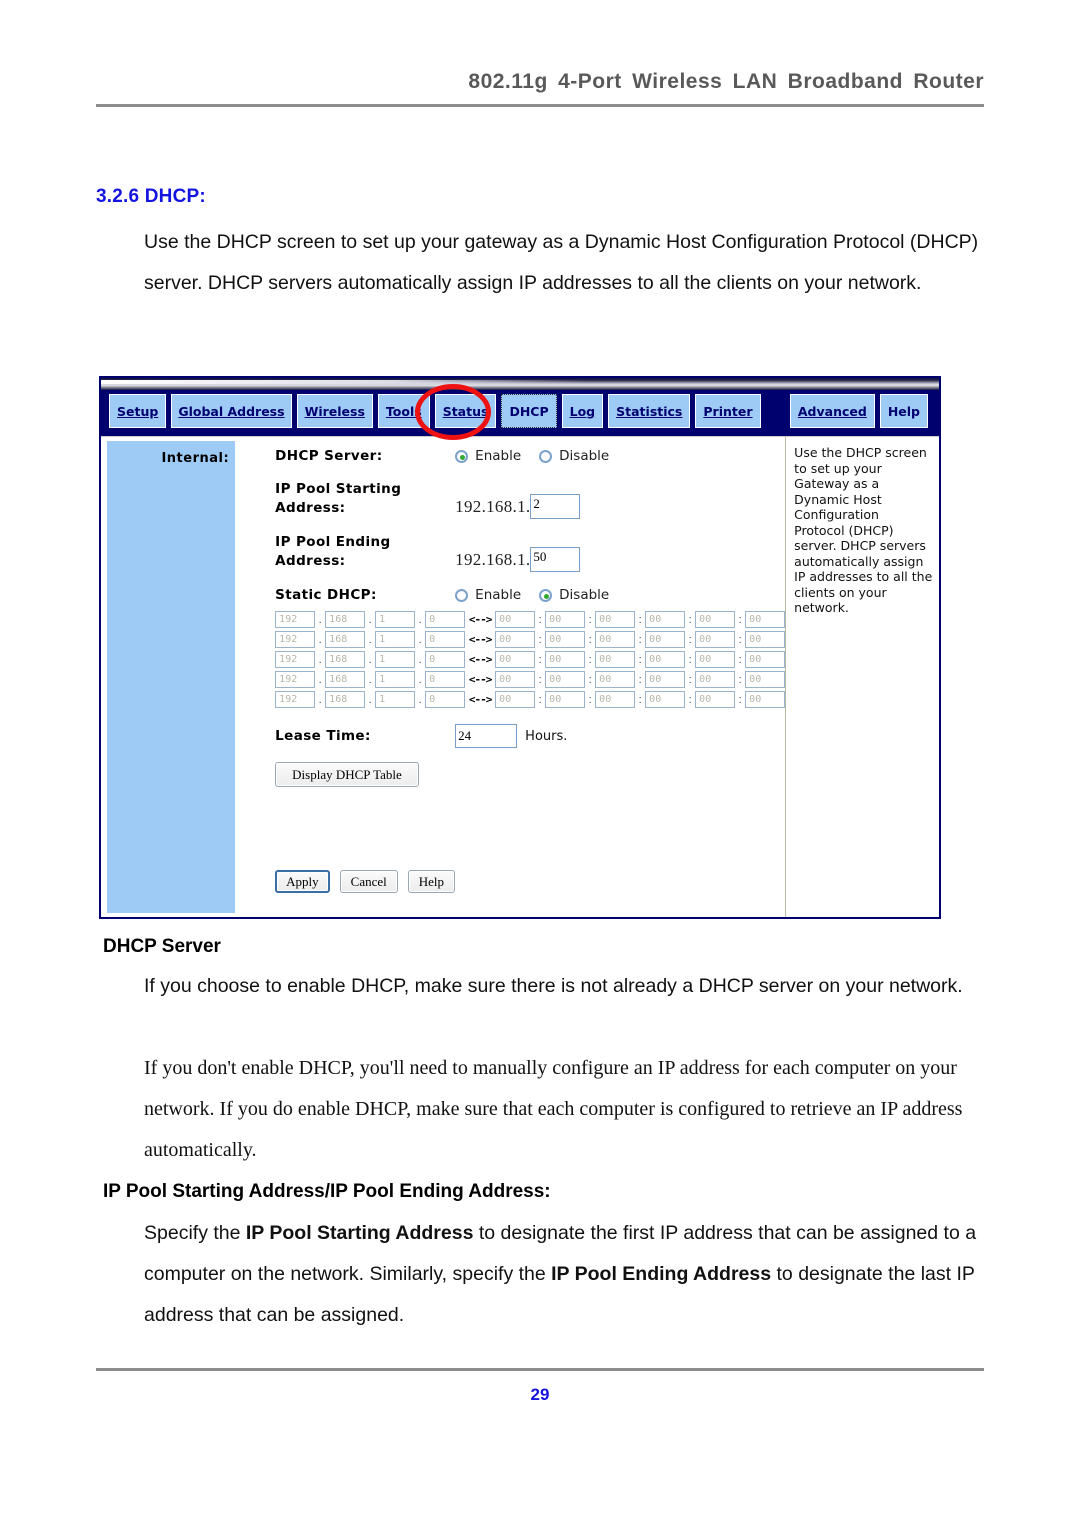 This screenshot has height=1528, width=1080. I want to click on field-row-dhcp-server: DHCP Server: Enable Disable, so click(530, 456).